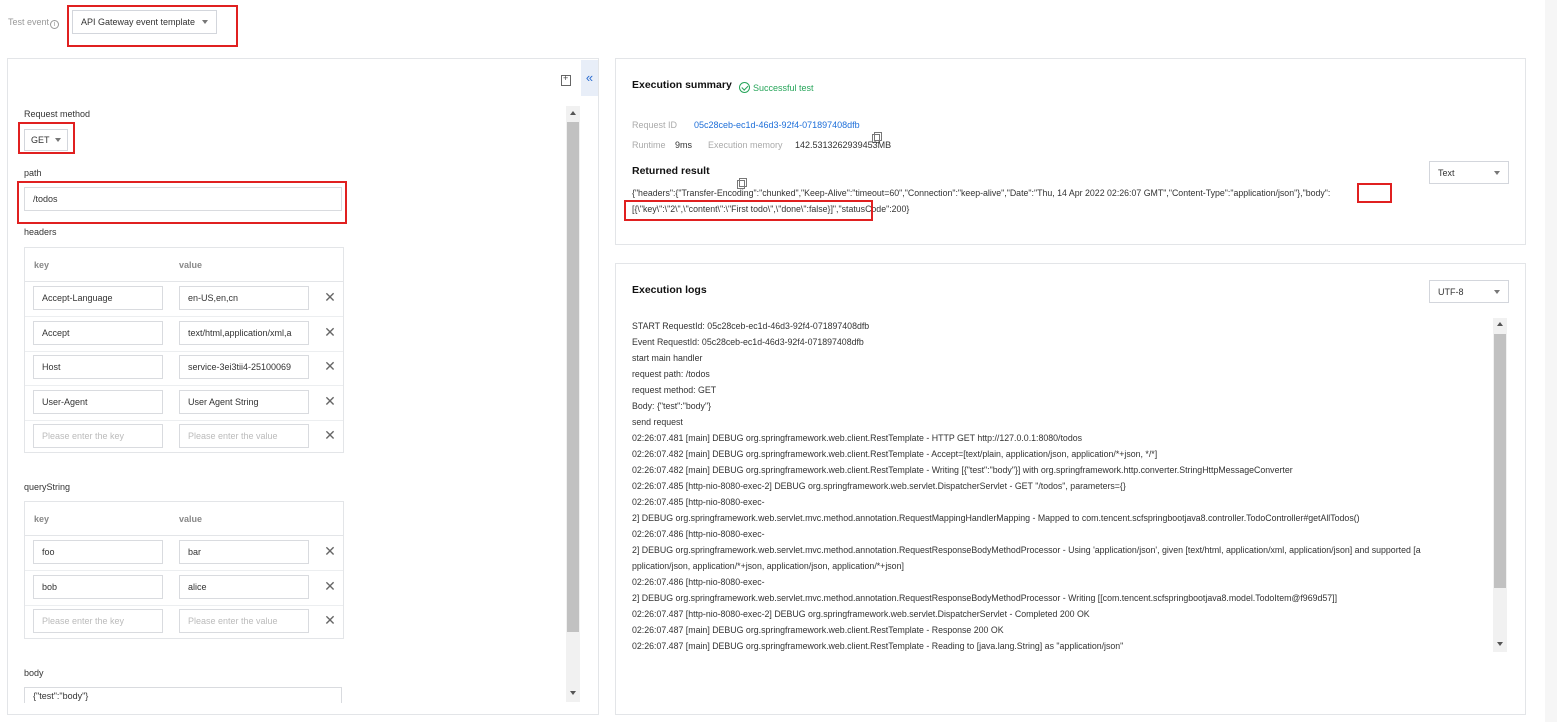 Image resolution: width=1557 pixels, height=722 pixels. I want to click on request-id-value: 05c28ceb-ec1d-46d3-92f4-071897408dfb, so click(777, 125).